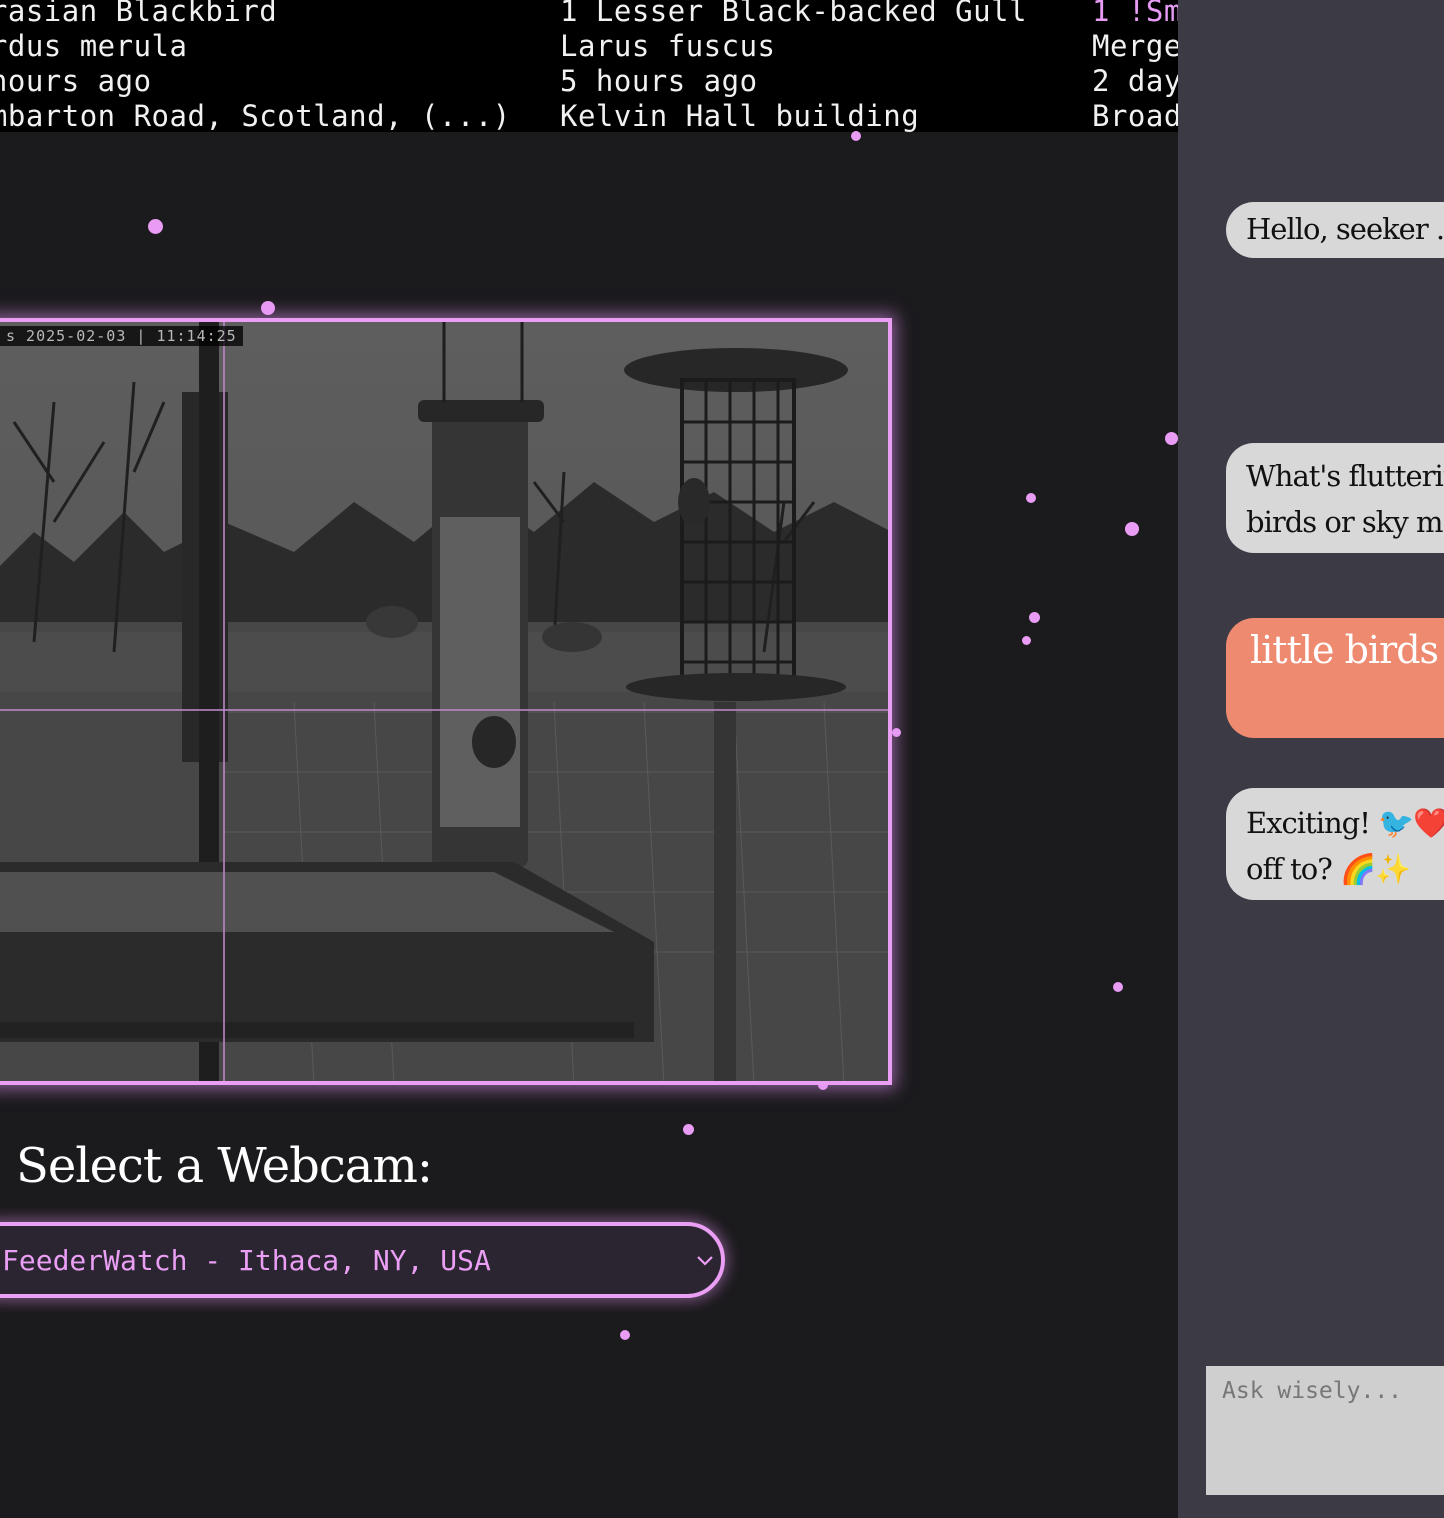 This screenshot has width=1444, height=1518. What do you see at coordinates (1335, 678) in the screenshot?
I see `chat-message-user: little birds r` at bounding box center [1335, 678].